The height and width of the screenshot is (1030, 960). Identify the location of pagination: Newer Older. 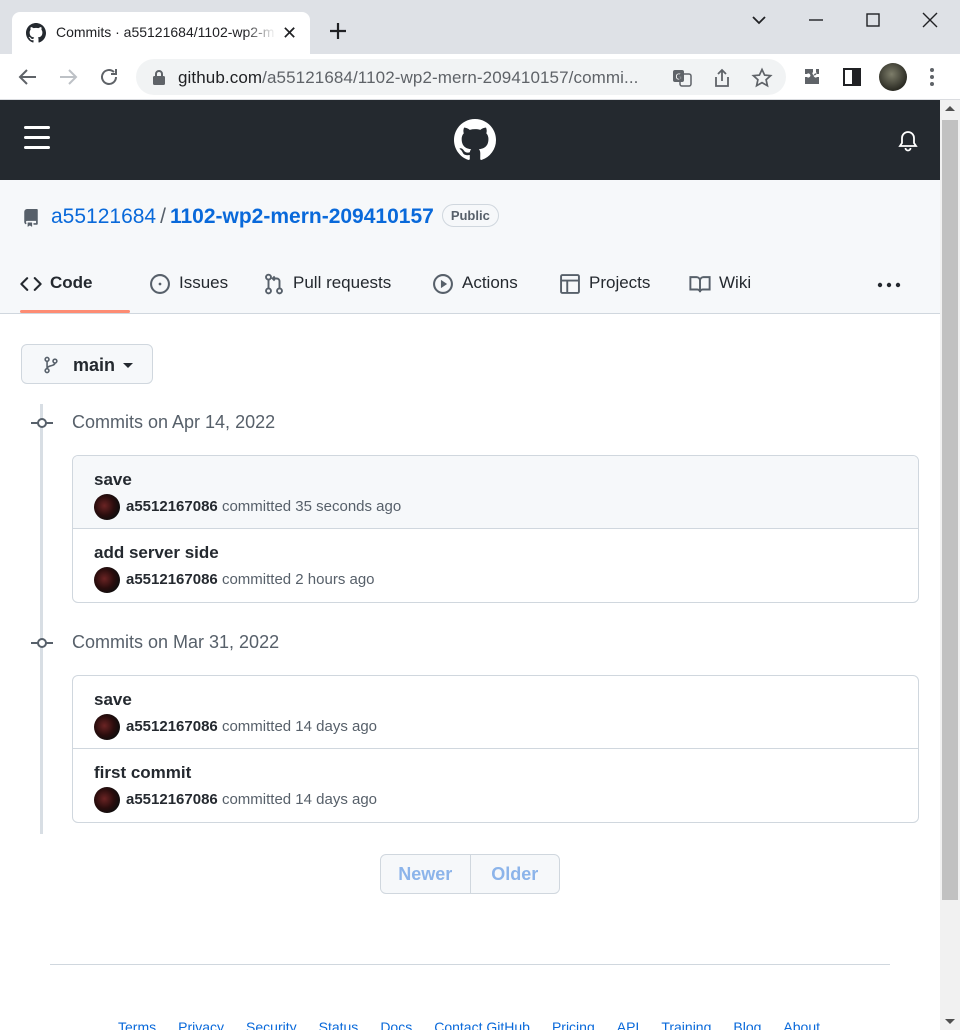
(470, 874).